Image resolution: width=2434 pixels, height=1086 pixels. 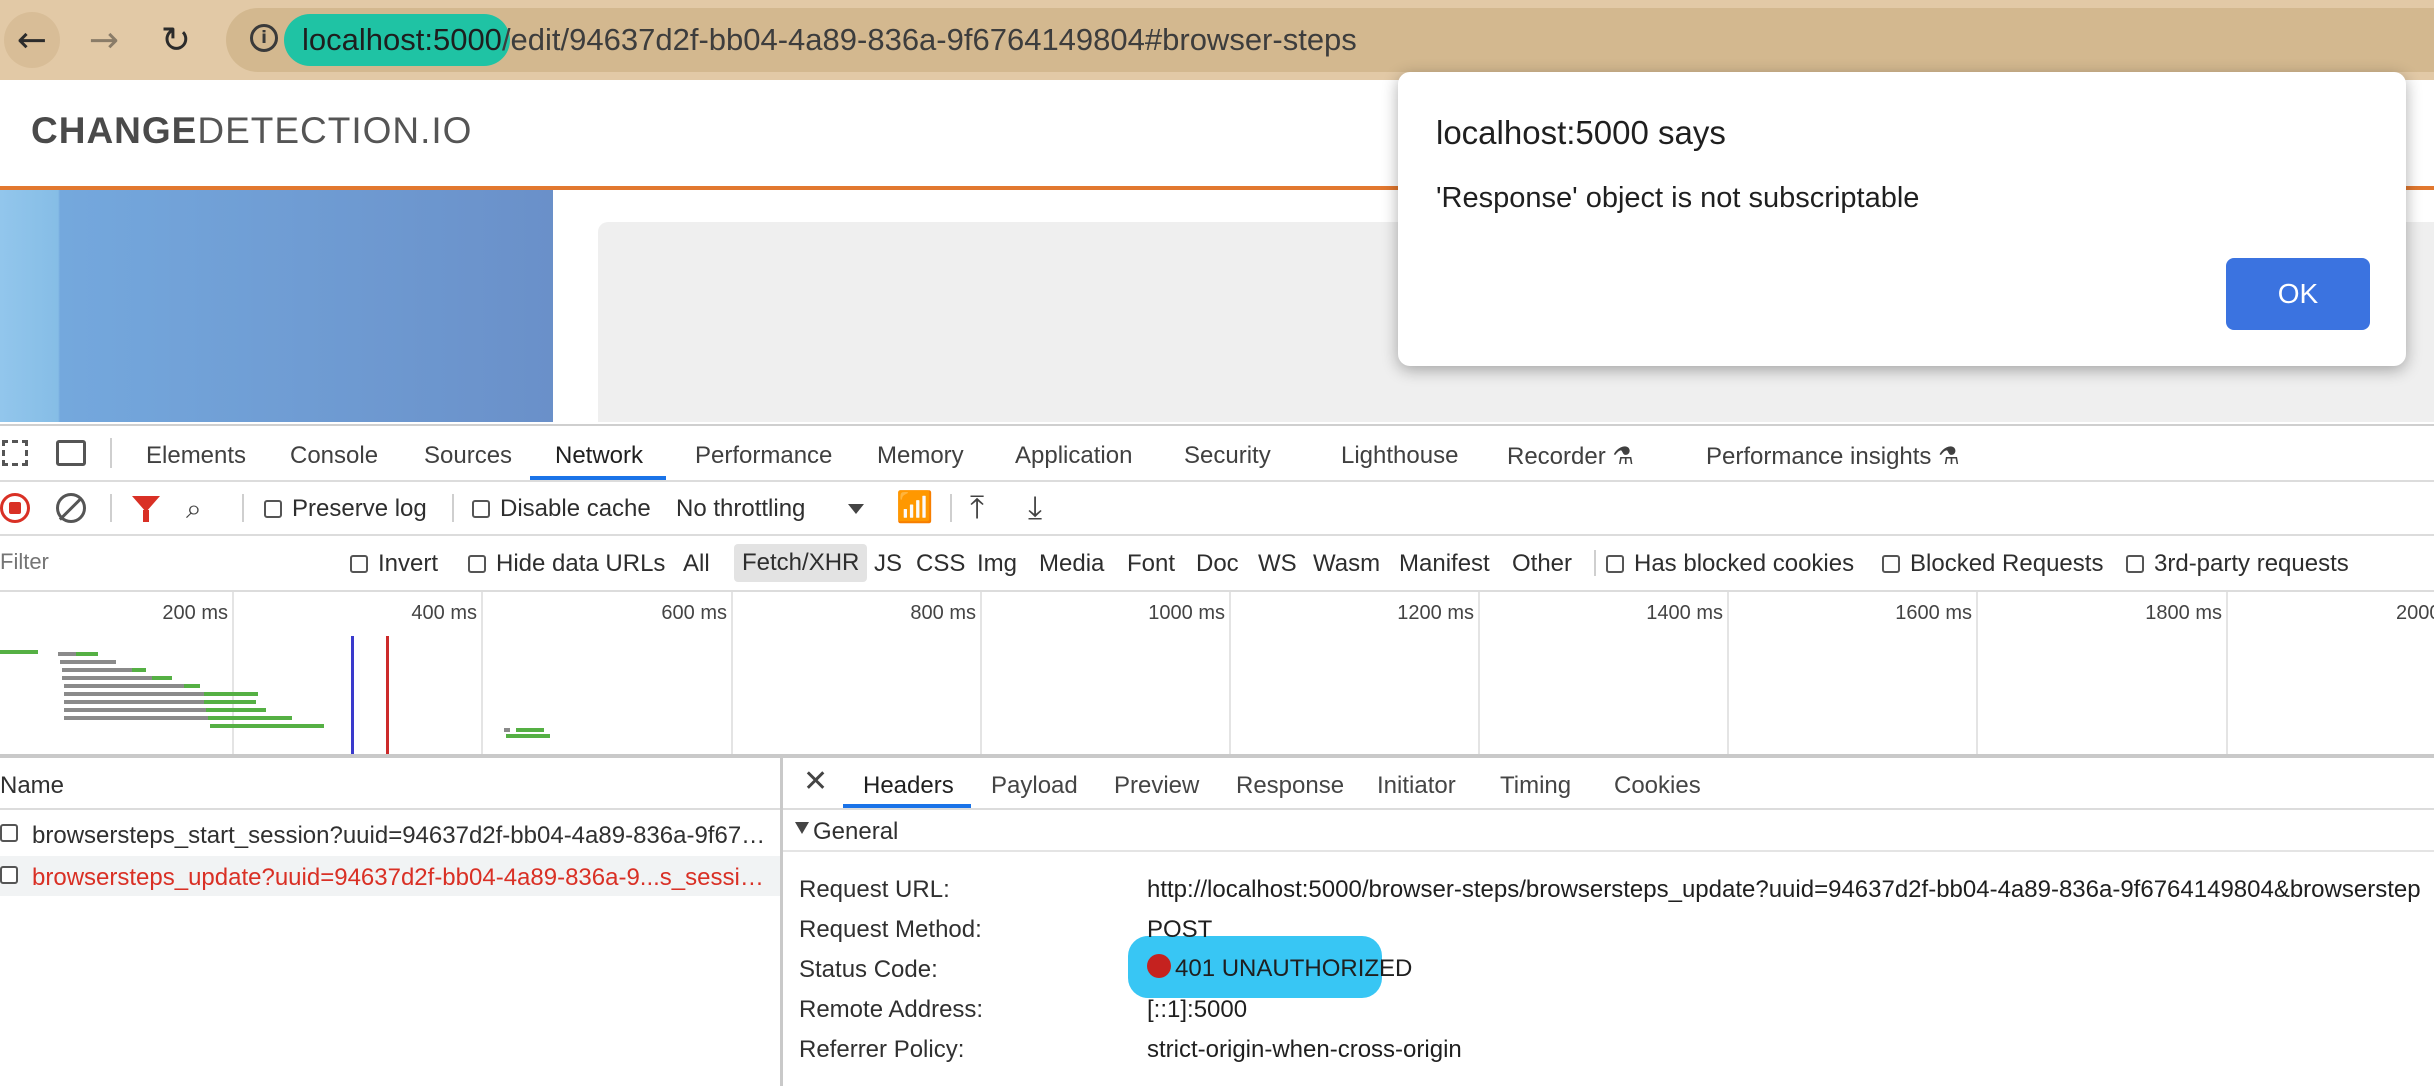 I want to click on network-conditions-icon: 📶, so click(x=914, y=507).